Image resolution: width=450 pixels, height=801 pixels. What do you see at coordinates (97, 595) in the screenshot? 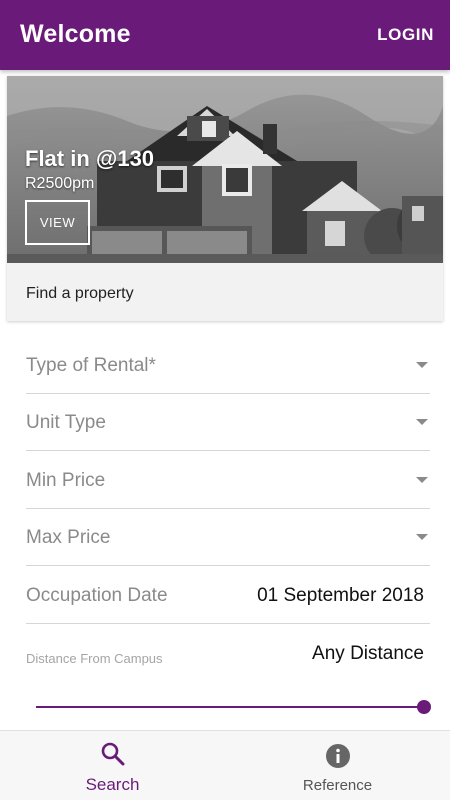
I see `occupation-date-label: Occupation Date` at bounding box center [97, 595].